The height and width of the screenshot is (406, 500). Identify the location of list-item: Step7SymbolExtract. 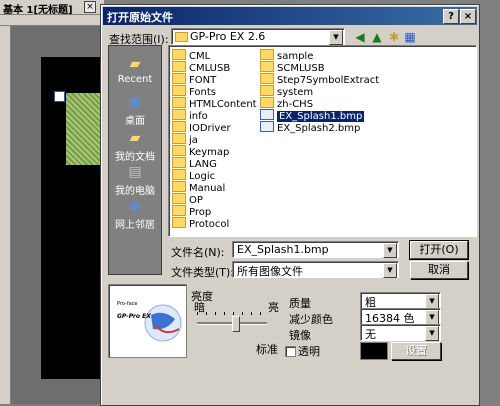
(335, 79).